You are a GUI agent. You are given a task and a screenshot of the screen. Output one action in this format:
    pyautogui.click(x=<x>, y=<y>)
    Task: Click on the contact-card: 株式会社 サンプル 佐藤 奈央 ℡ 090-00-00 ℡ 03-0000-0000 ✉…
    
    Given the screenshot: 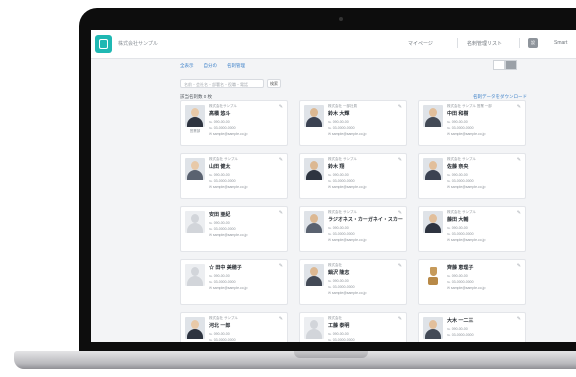 What is the action you would take?
    pyautogui.click(x=472, y=176)
    